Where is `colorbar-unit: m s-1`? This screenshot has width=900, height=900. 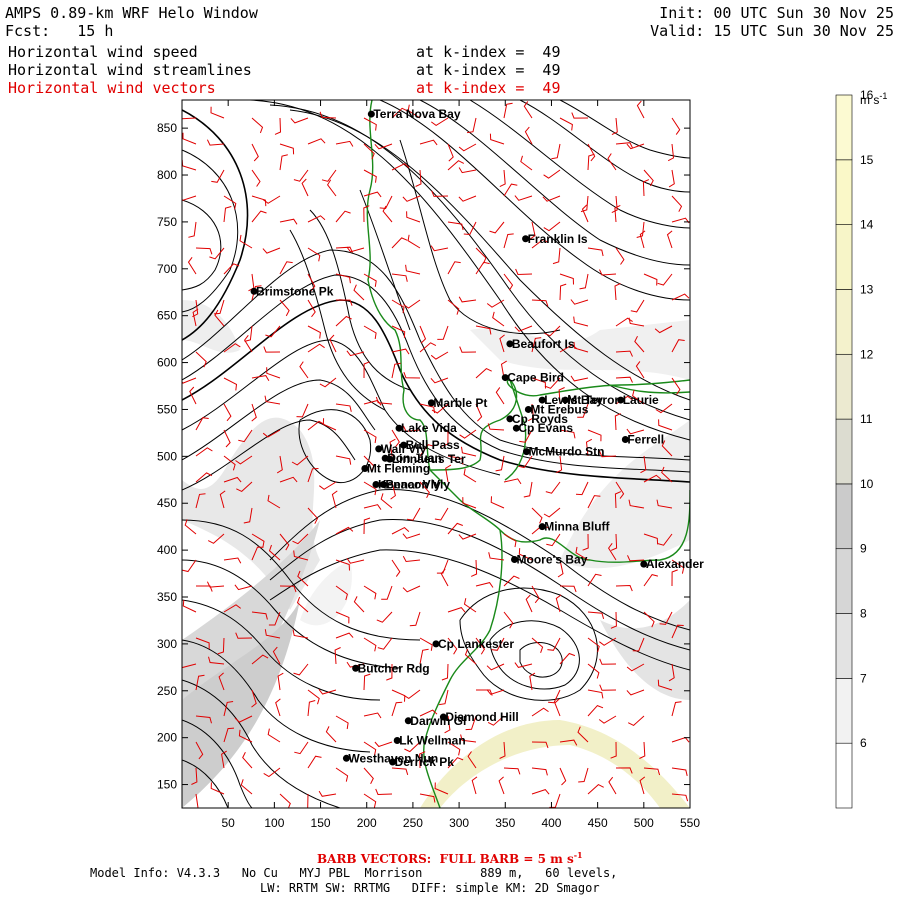 colorbar-unit: m s-1 is located at coordinates (873, 99).